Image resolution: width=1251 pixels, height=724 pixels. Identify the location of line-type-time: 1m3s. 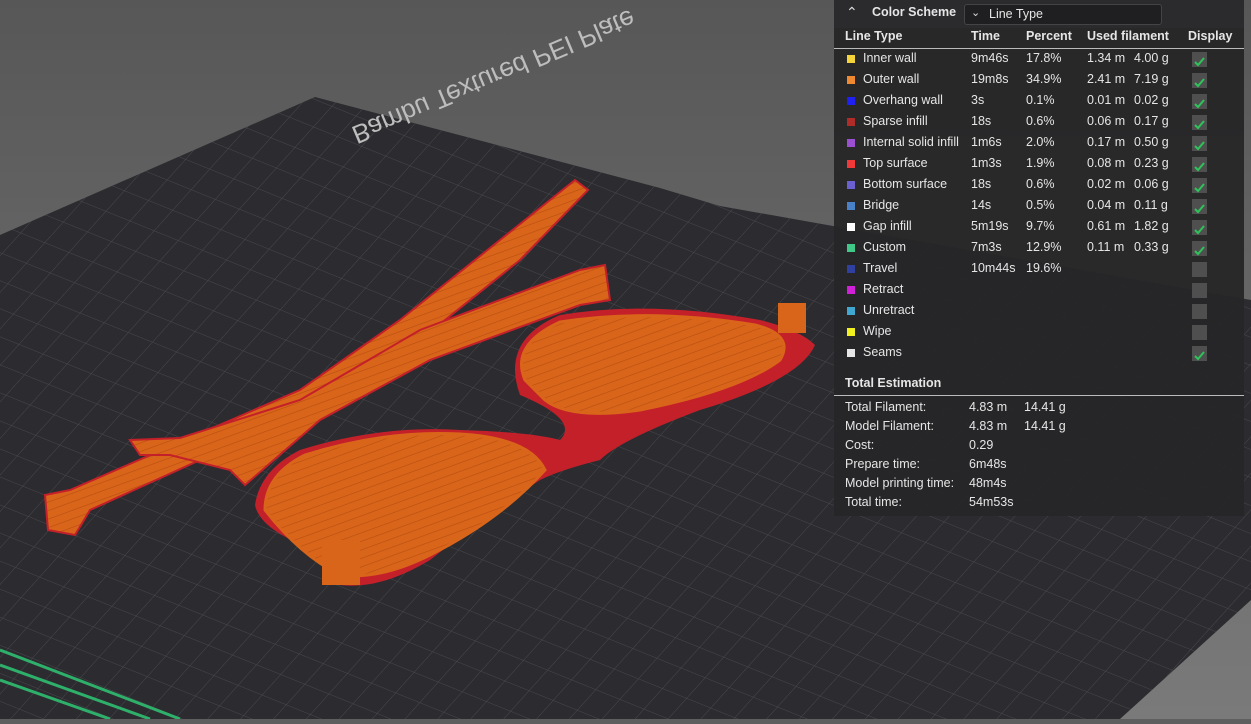
(986, 163).